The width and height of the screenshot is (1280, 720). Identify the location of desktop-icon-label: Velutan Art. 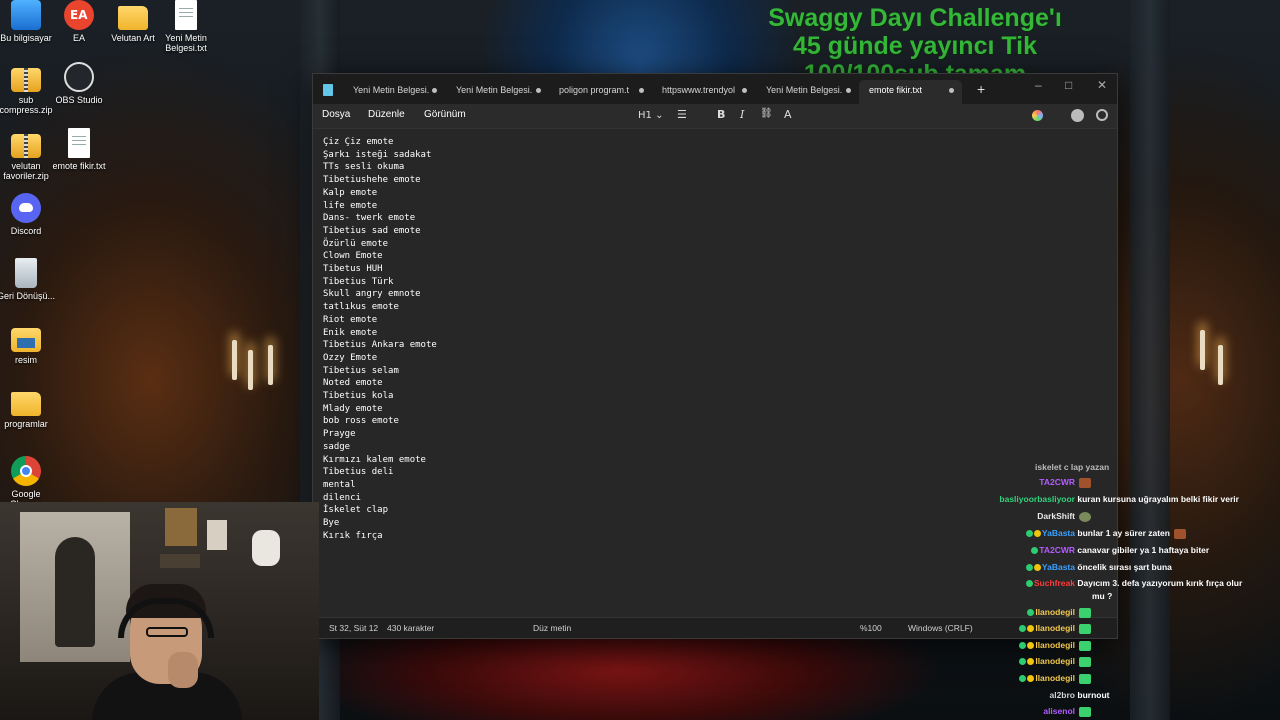
(133, 38).